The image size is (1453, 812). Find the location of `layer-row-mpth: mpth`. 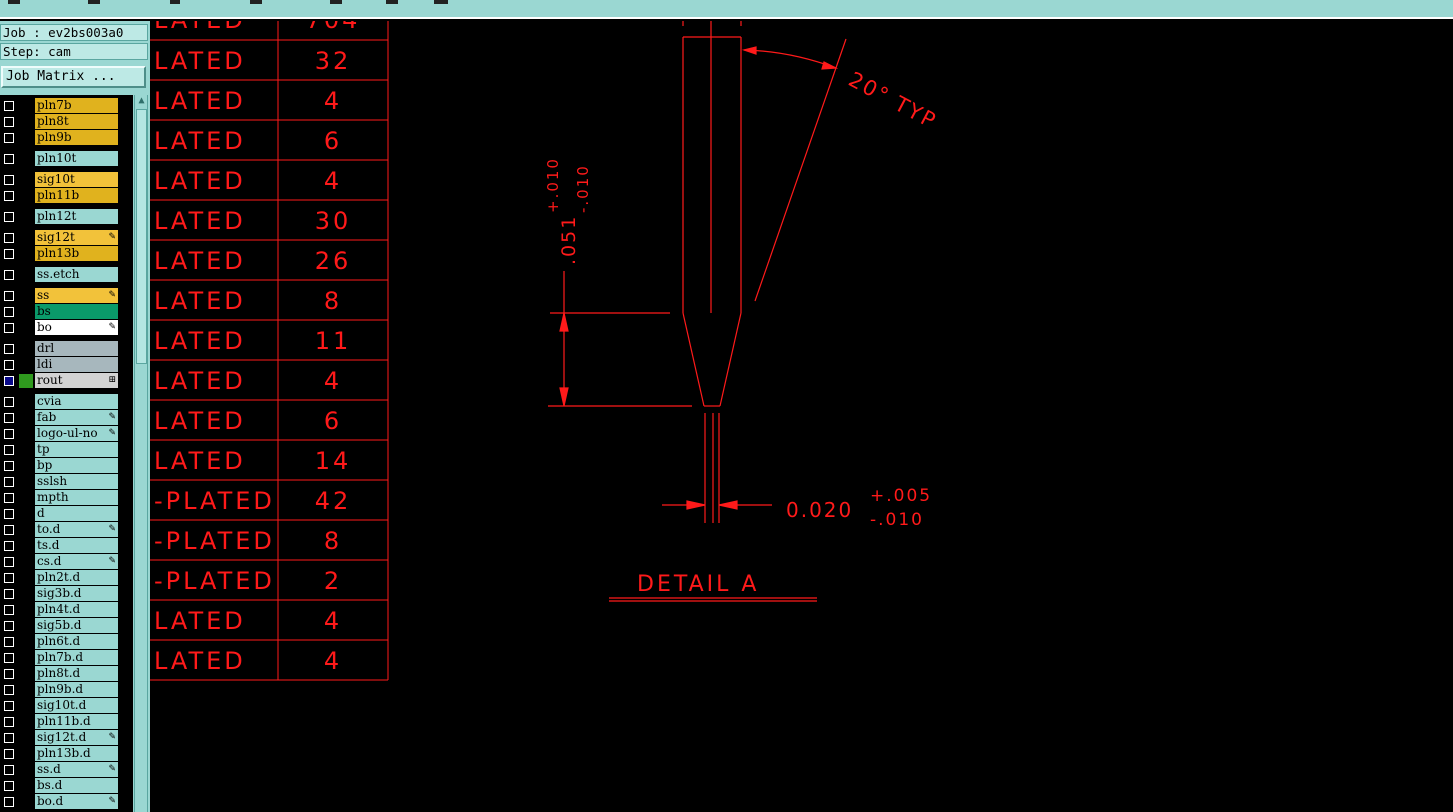

layer-row-mpth: mpth is located at coordinates (60, 498).